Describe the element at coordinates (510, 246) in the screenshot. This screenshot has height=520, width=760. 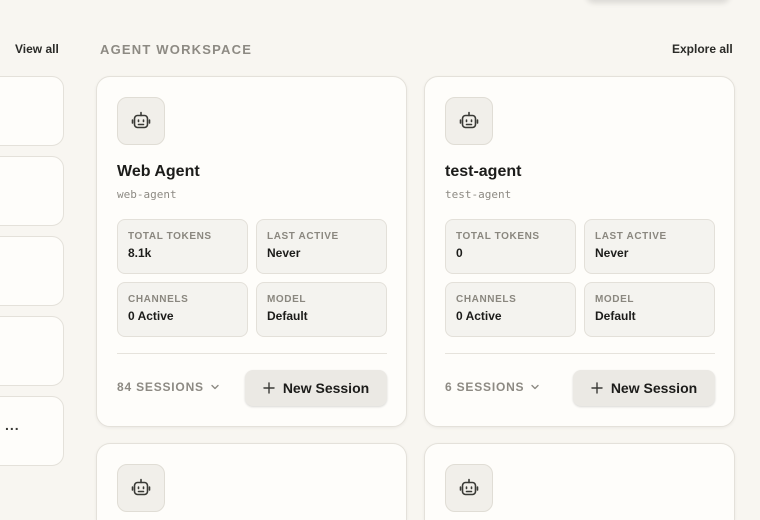
I see `stat-total-tokens: TOTAL TOKENS 0` at that location.